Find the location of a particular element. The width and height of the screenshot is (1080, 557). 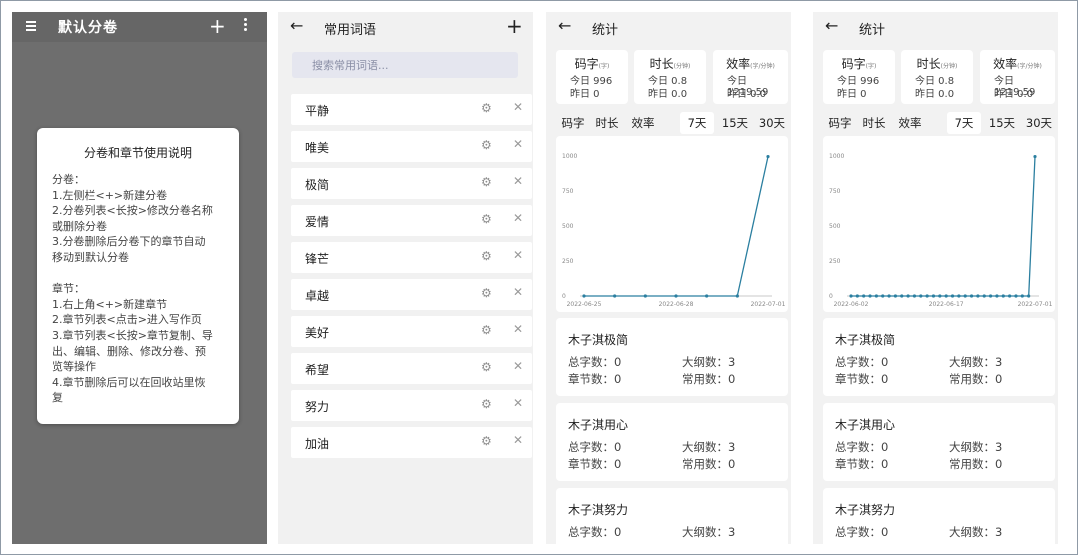

dialog-line: 2.分卷列表<长按>修改分卷名称 is located at coordinates (132, 211).